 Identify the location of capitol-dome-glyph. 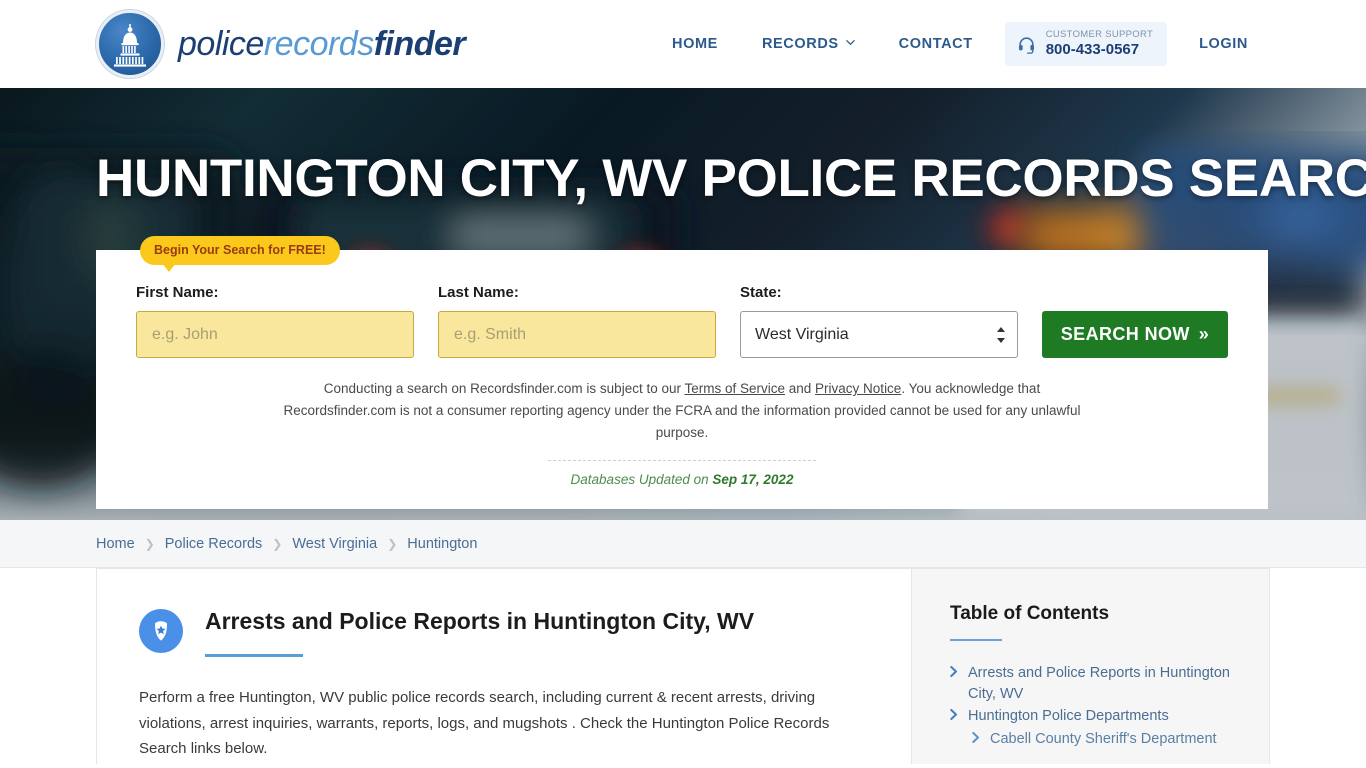
(130, 45).